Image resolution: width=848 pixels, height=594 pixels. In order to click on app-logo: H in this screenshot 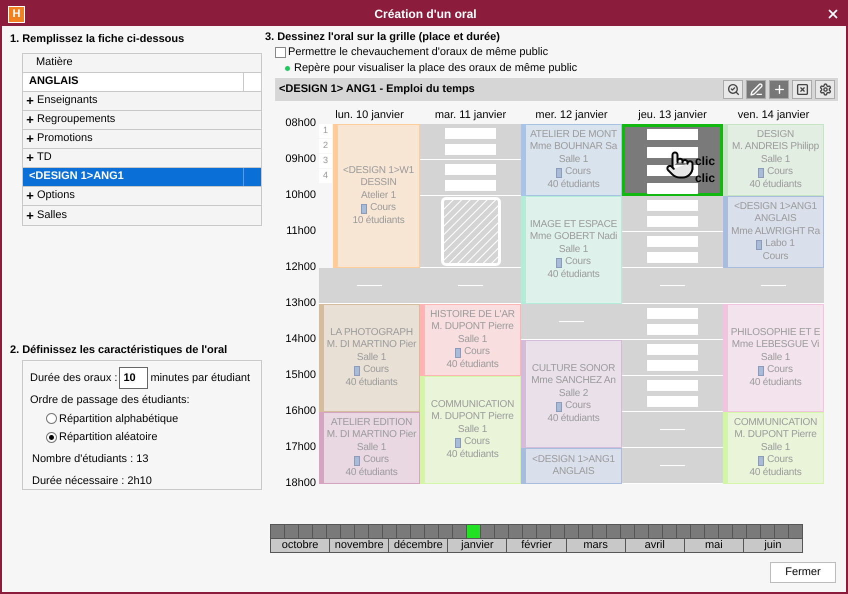, I will do `click(16, 14)`.